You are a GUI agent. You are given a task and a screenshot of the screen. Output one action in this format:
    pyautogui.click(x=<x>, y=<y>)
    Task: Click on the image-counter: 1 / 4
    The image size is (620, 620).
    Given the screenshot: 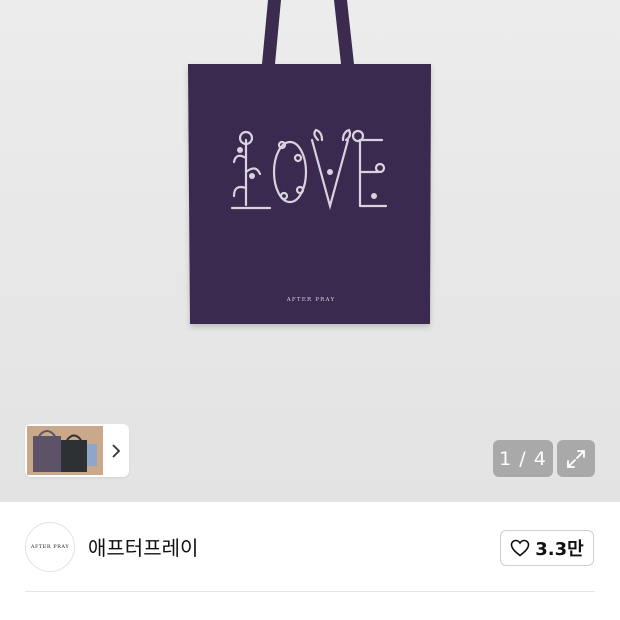 What is the action you would take?
    pyautogui.click(x=523, y=458)
    